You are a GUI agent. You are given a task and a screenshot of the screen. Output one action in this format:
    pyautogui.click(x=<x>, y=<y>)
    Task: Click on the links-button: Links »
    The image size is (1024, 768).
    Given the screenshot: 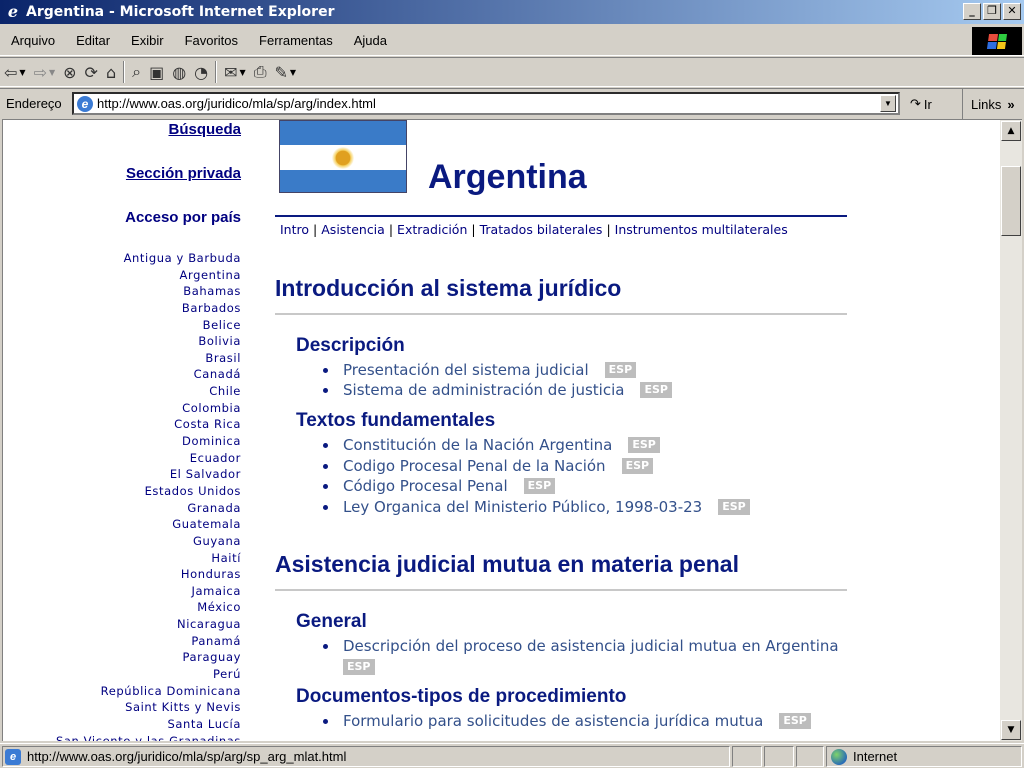 What is the action you would take?
    pyautogui.click(x=993, y=104)
    